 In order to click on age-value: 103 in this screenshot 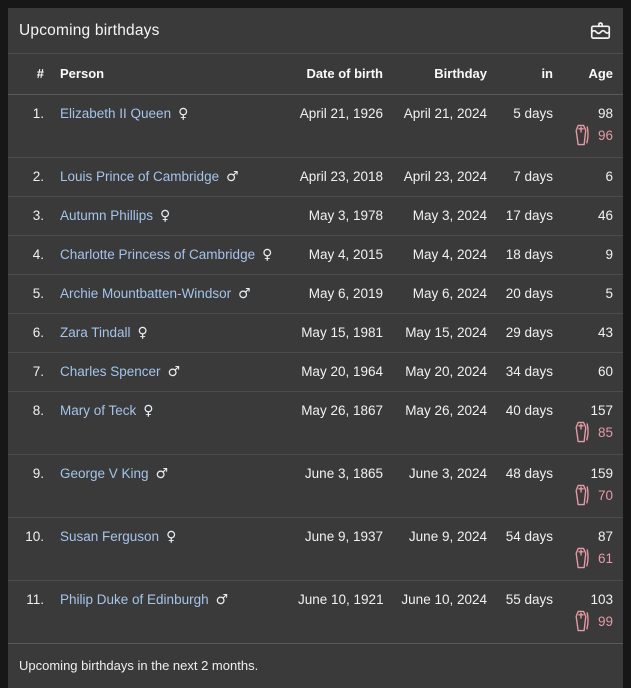, I will do `click(601, 599)`.